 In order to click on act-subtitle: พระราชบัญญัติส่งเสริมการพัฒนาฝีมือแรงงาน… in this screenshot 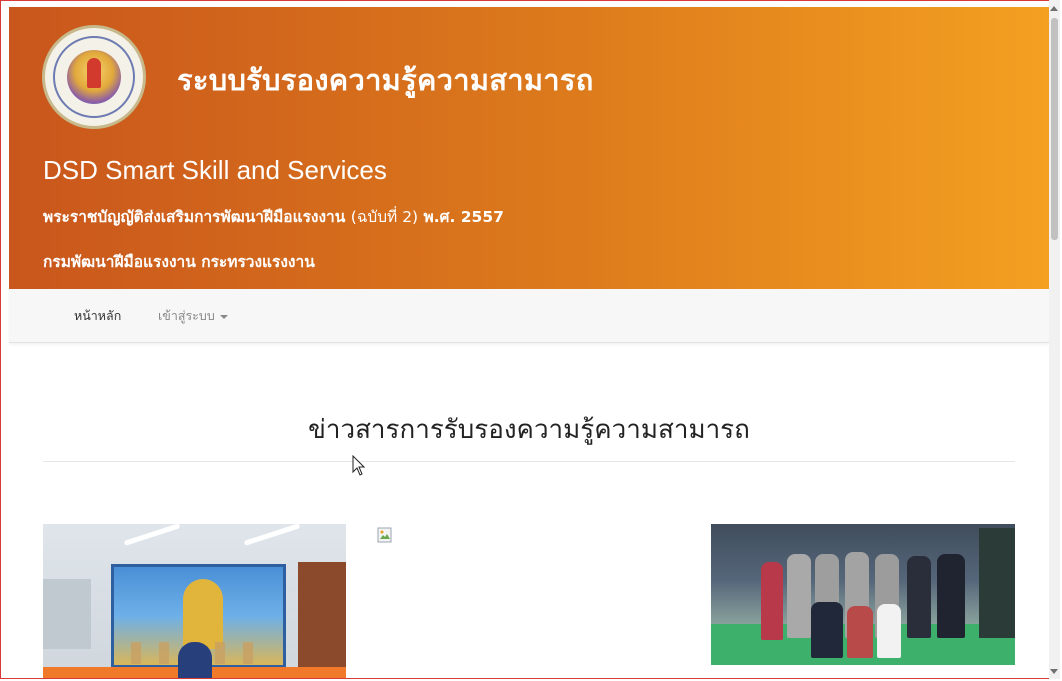, I will do `click(273, 216)`.